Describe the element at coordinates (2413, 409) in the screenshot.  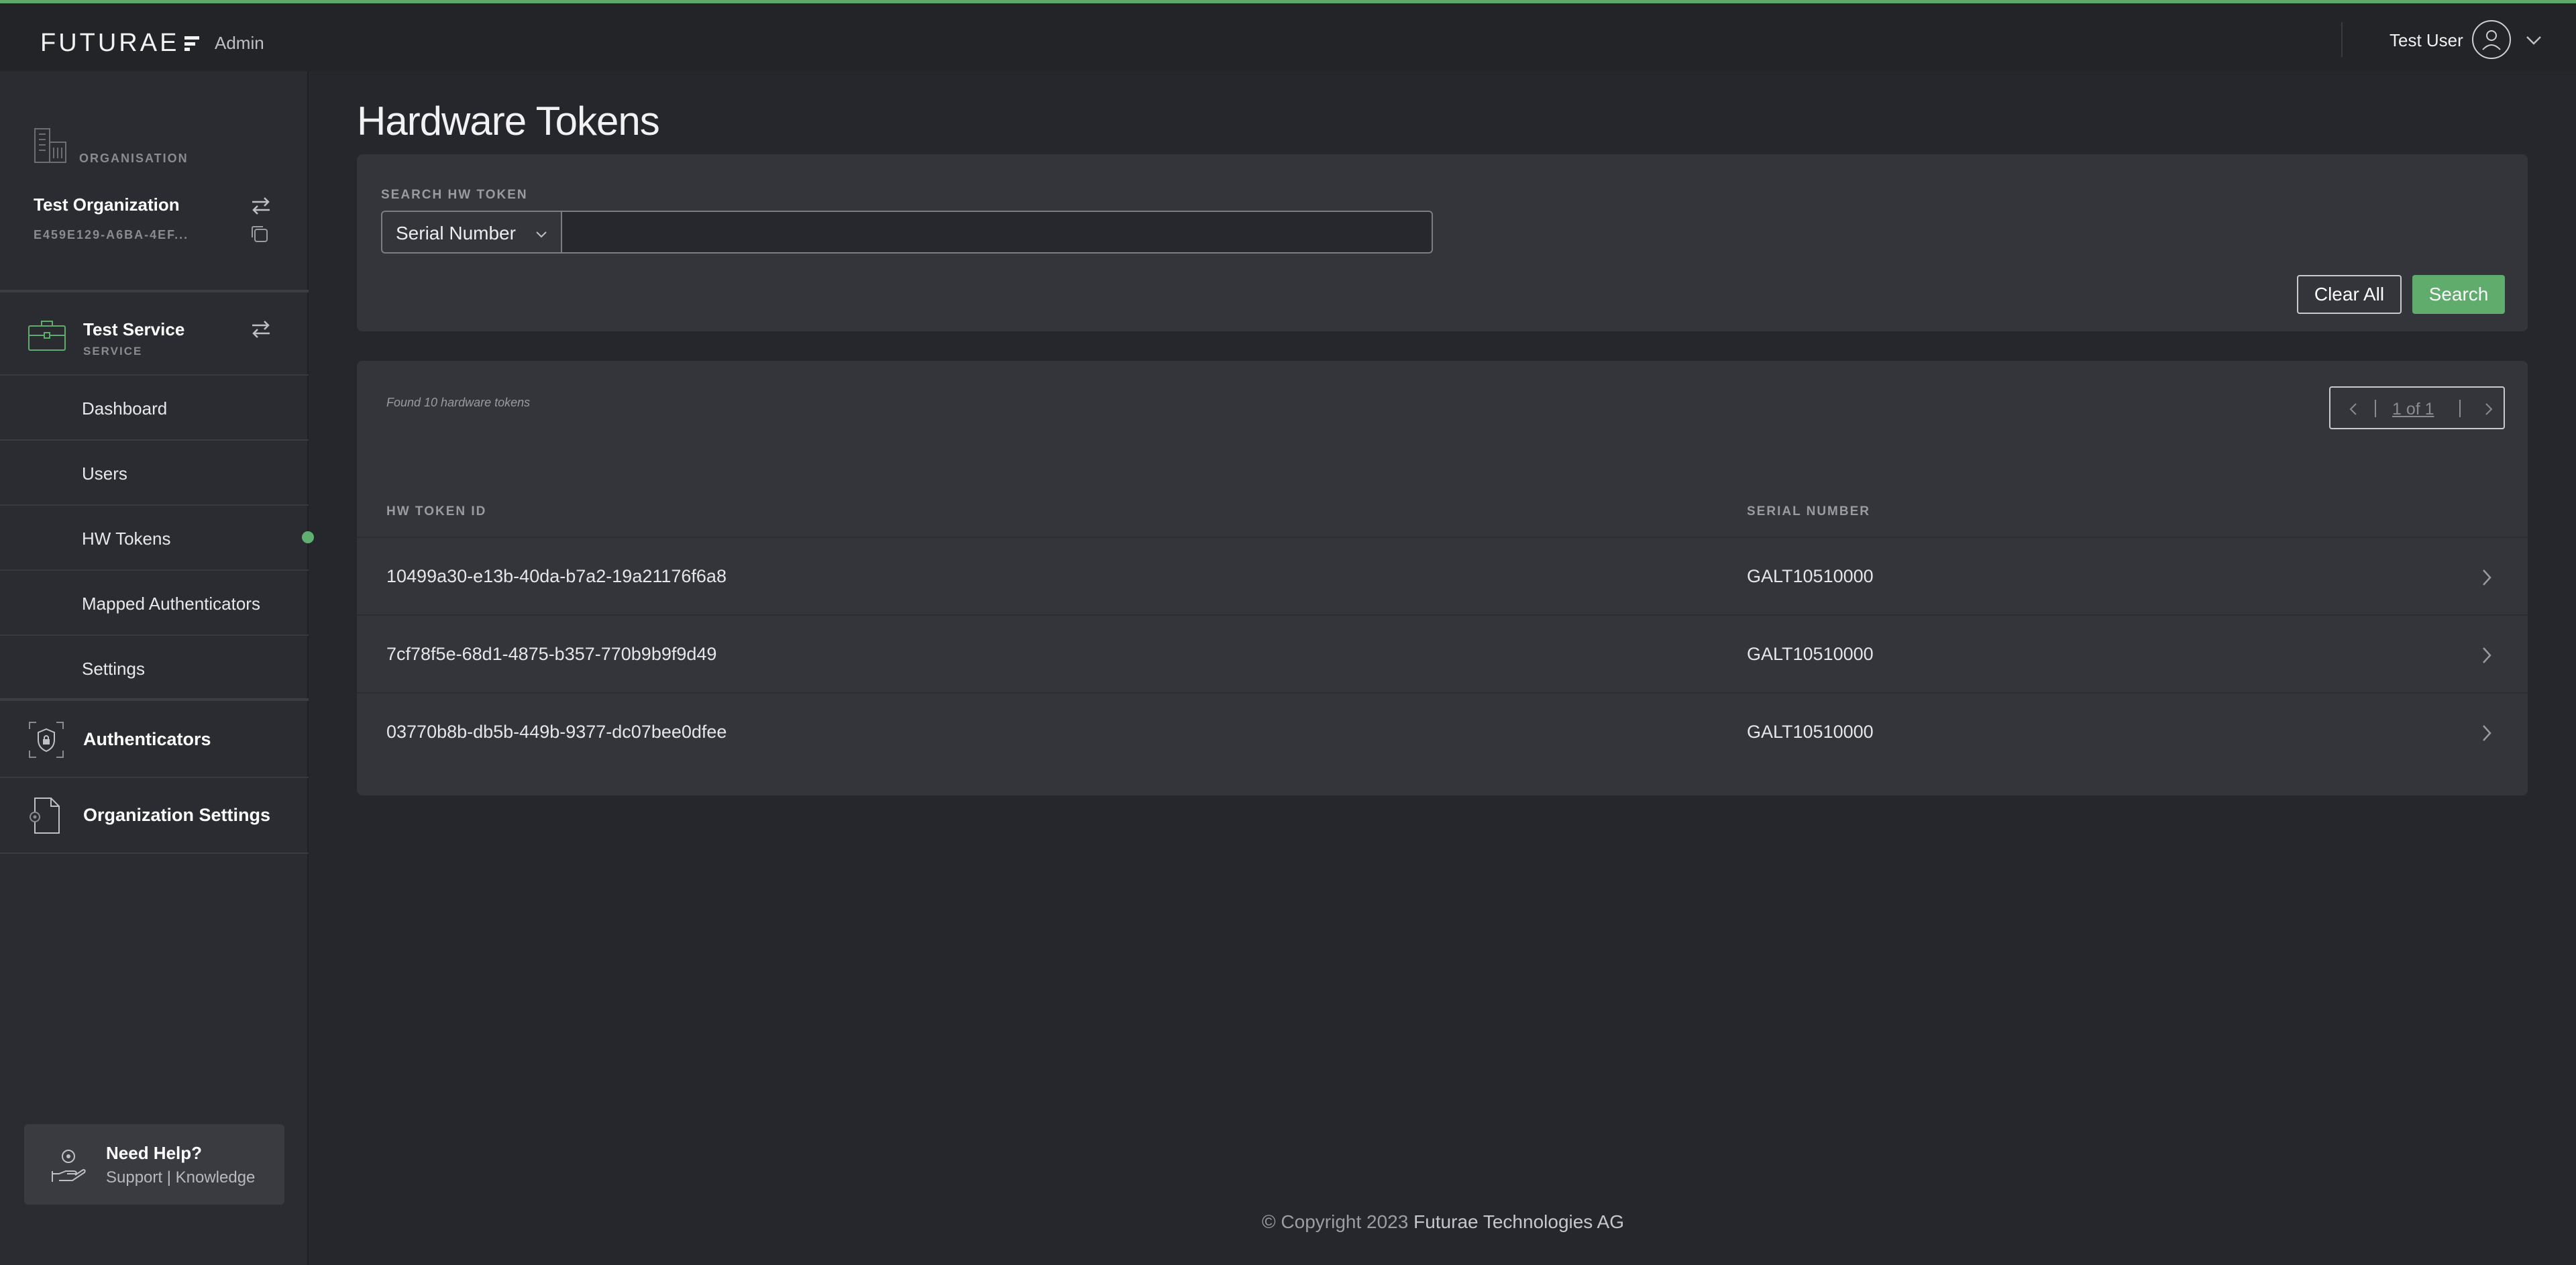
I see `pager-info: 1 of 1` at that location.